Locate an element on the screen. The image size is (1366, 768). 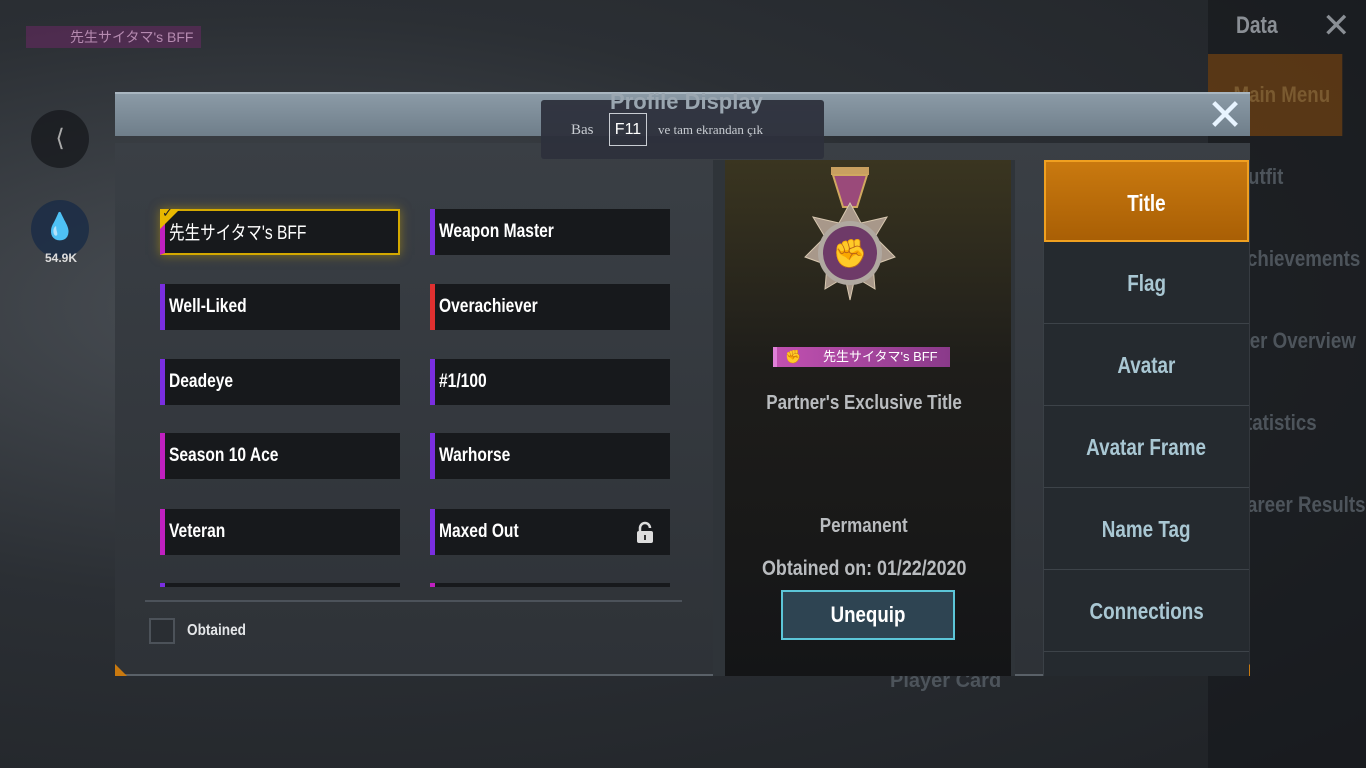
medal-icon: ✊ is located at coordinates (850, 234).